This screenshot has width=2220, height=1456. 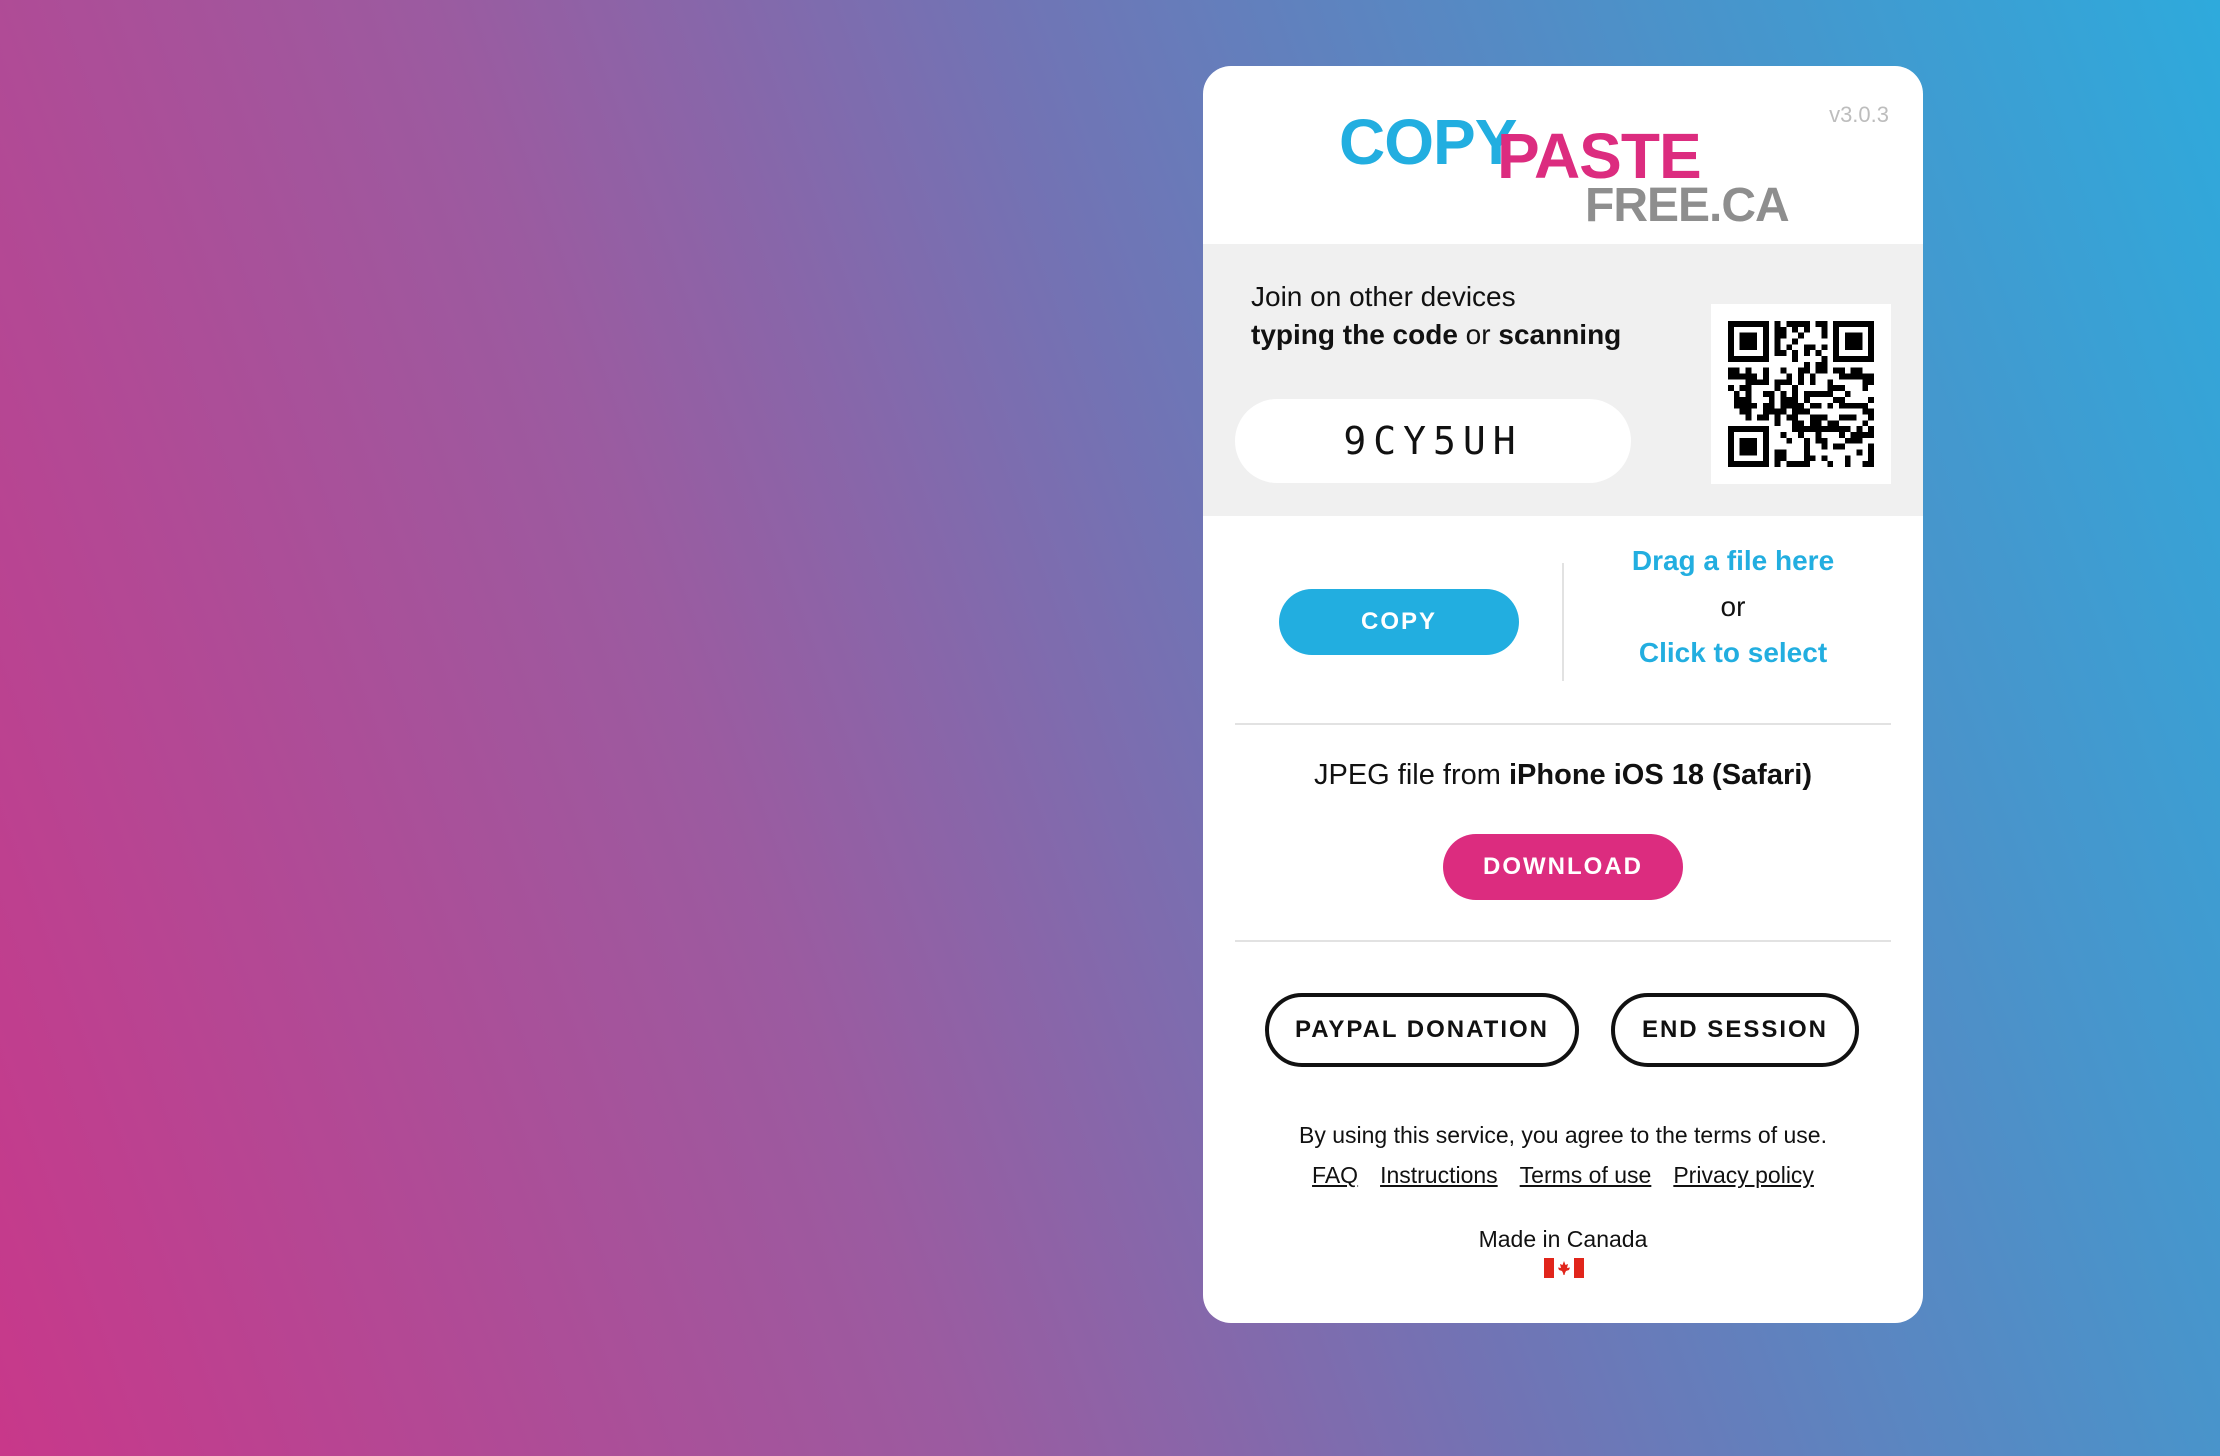 I want to click on join-scanning: scanning, so click(x=1560, y=334).